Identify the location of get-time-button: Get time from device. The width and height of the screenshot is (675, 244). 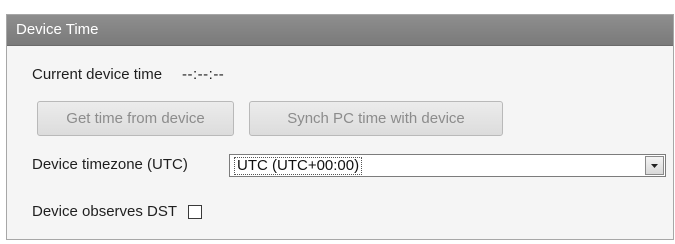
(135, 118).